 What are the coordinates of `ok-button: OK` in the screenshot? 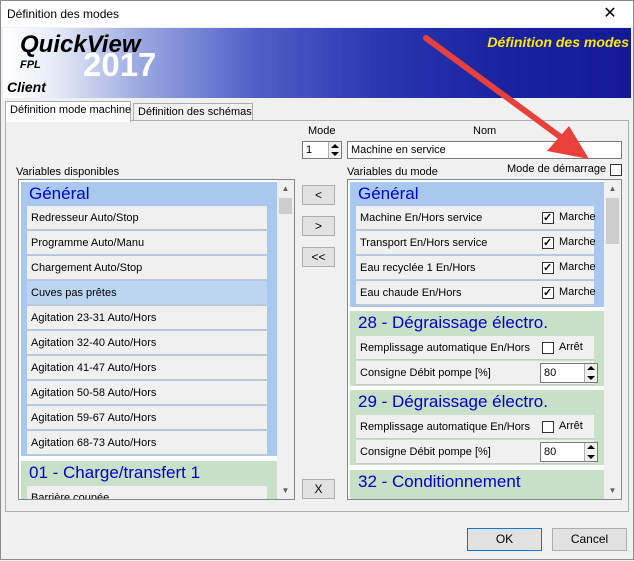 It's located at (504, 539).